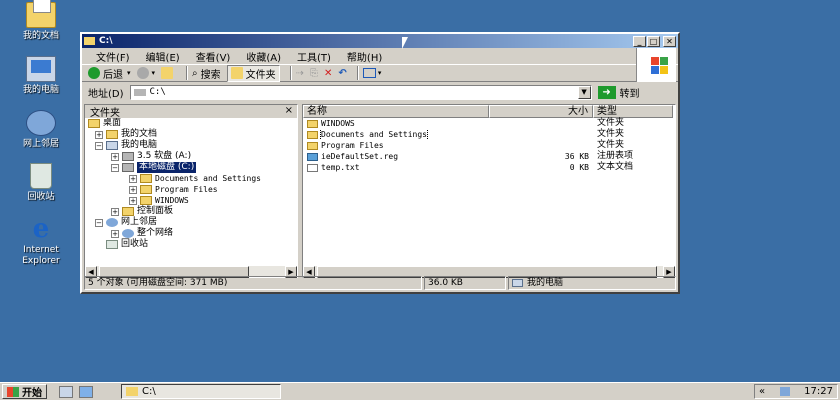 The width and height of the screenshot is (840, 400). Describe the element at coordinates (541, 111) in the screenshot. I see `column-size: 大小` at that location.